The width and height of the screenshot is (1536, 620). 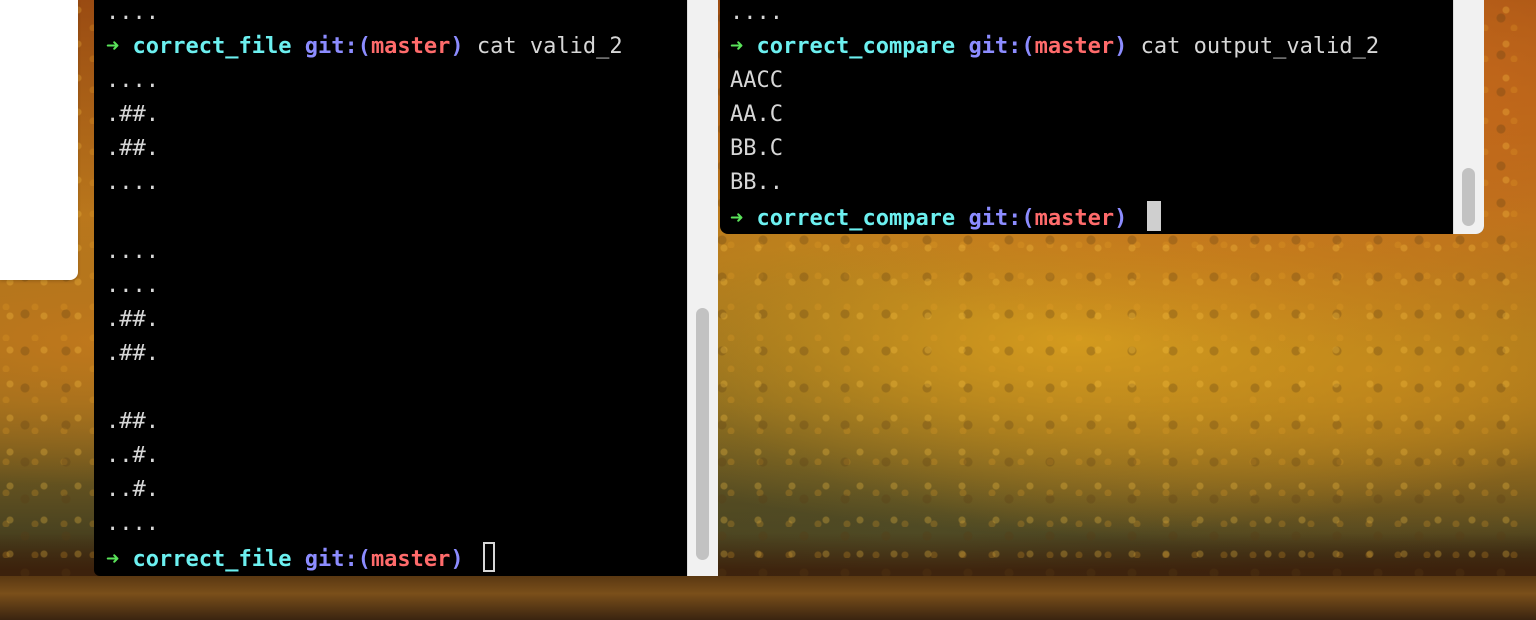 I want to click on scrollbar-right, so click(x=1468, y=117).